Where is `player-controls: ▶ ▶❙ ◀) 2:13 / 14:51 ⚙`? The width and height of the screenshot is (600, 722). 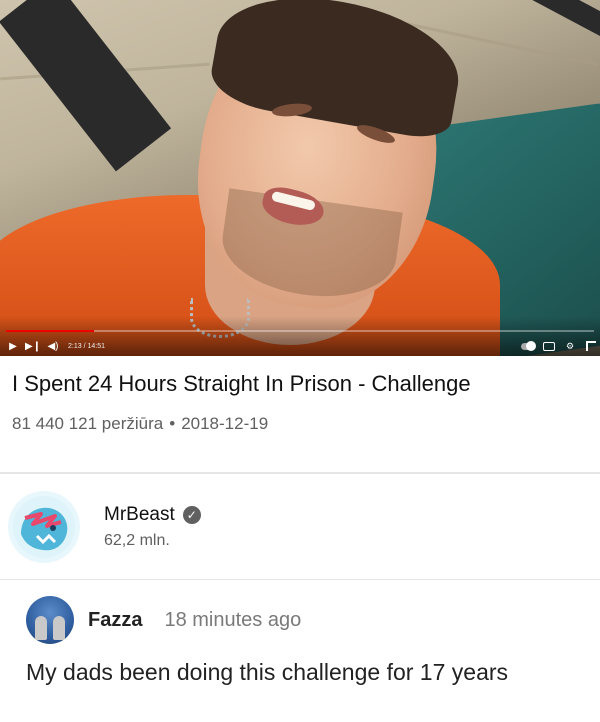
player-controls: ▶ ▶❙ ◀) 2:13 / 14:51 ⚙ is located at coordinates (300, 346).